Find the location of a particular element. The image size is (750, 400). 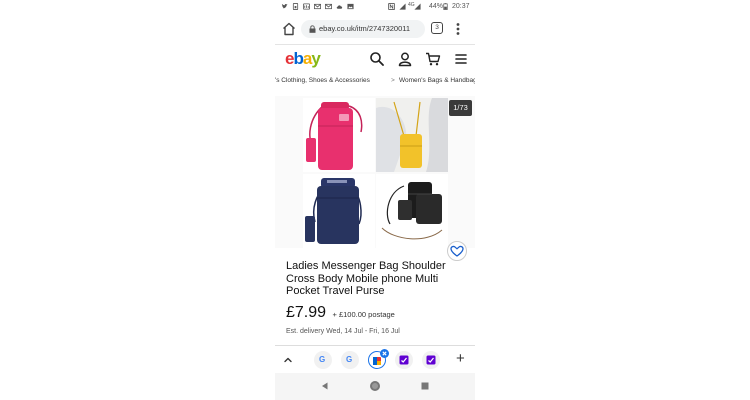

tab-switcher-button: 3 is located at coordinates (437, 28).